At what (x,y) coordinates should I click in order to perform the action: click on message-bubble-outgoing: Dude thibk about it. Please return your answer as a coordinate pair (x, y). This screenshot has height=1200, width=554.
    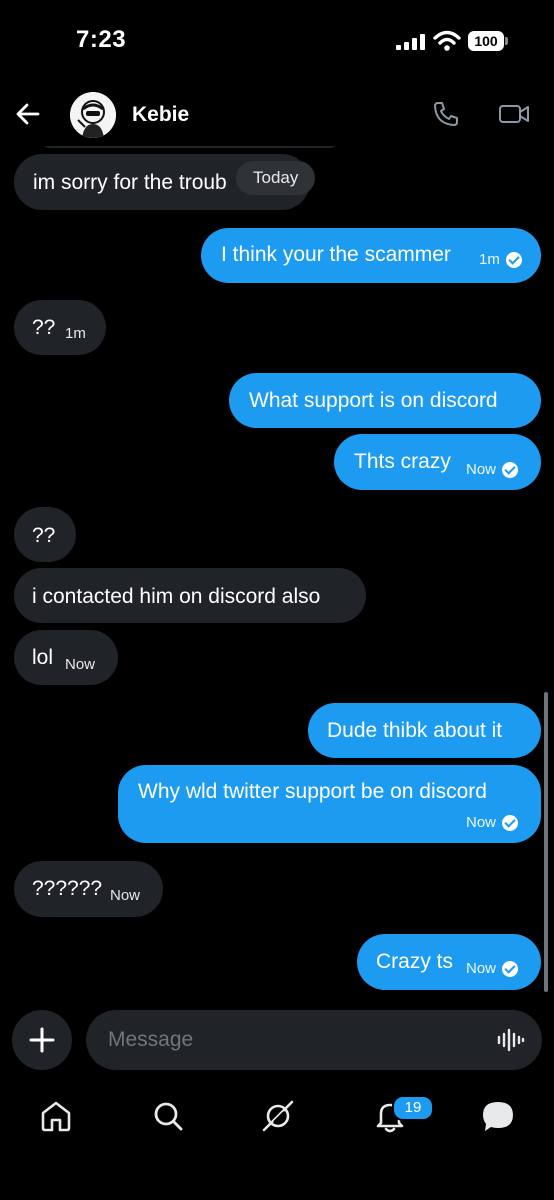
    Looking at the image, I should click on (424, 730).